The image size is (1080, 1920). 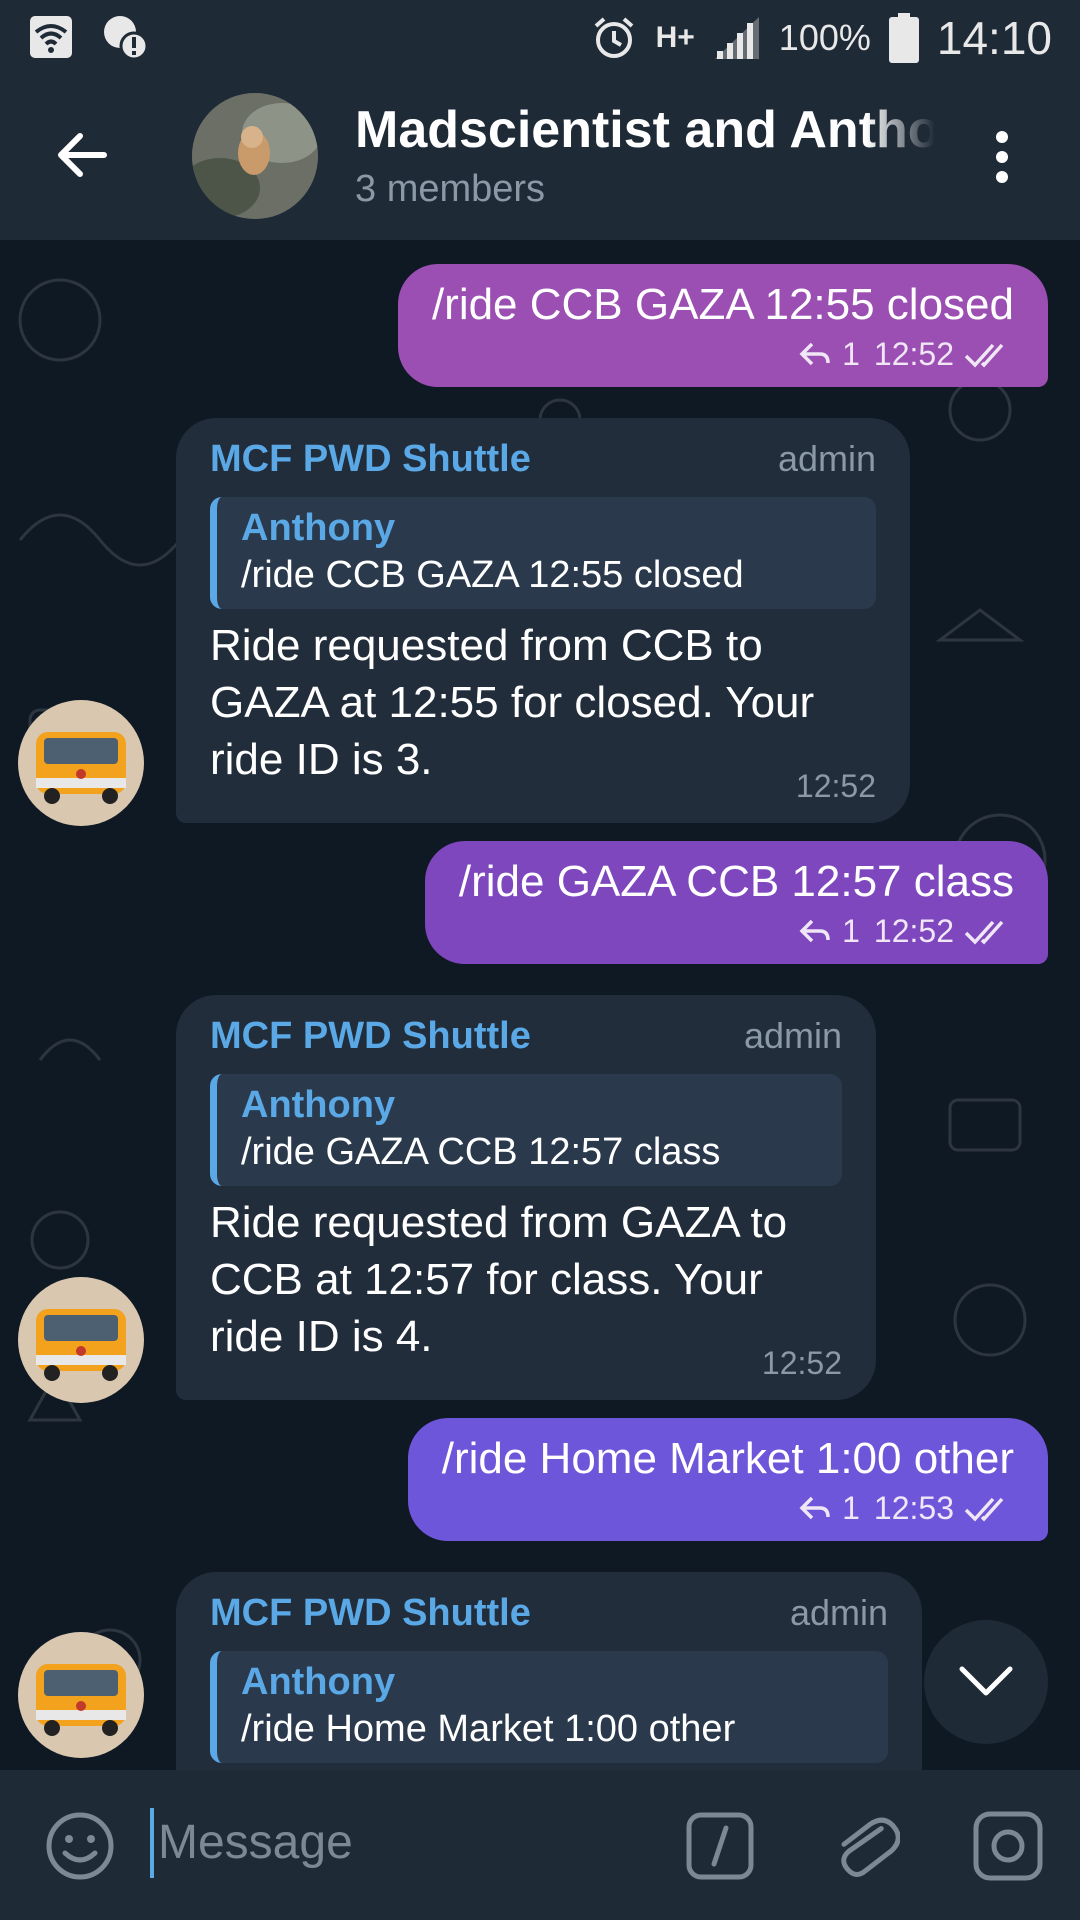 What do you see at coordinates (645, 130) in the screenshot?
I see `chat-title: Madscientist and Anthony` at bounding box center [645, 130].